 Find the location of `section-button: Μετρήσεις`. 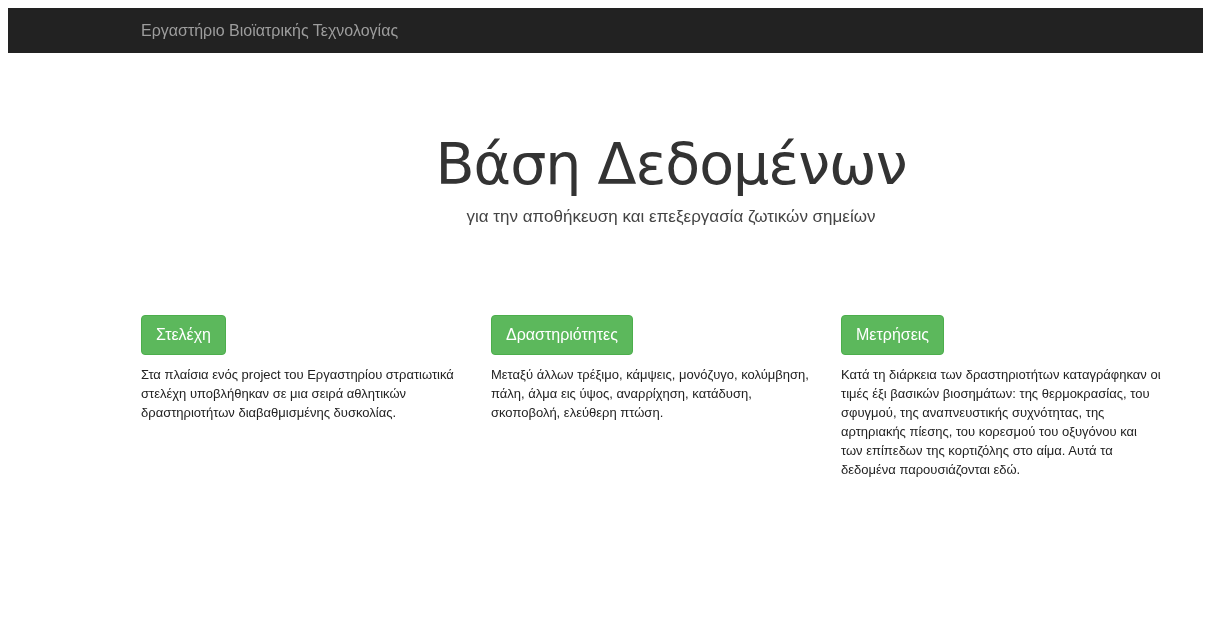

section-button: Μετρήσεις is located at coordinates (893, 335).